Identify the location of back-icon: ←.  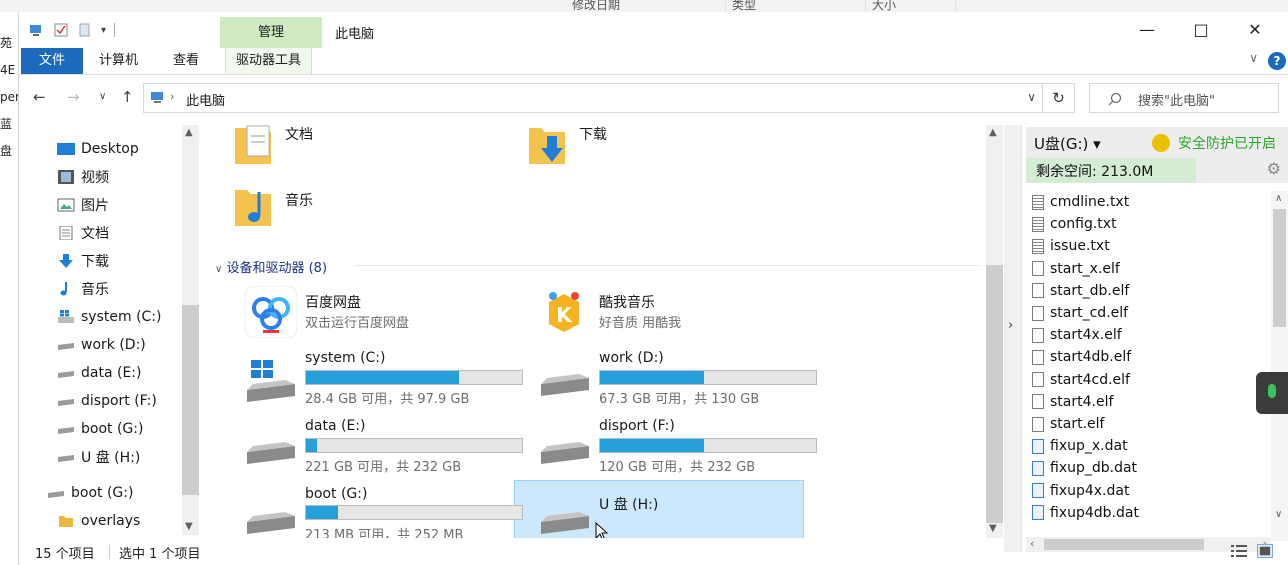
(39, 97).